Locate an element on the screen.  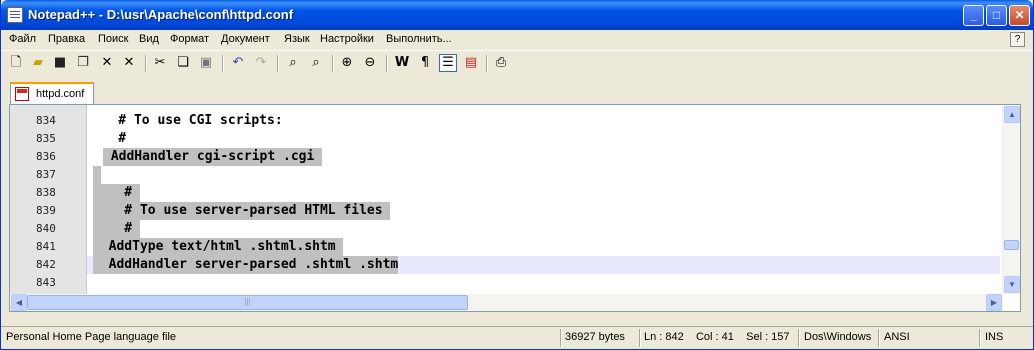
save-icon: ■ is located at coordinates (60, 63).